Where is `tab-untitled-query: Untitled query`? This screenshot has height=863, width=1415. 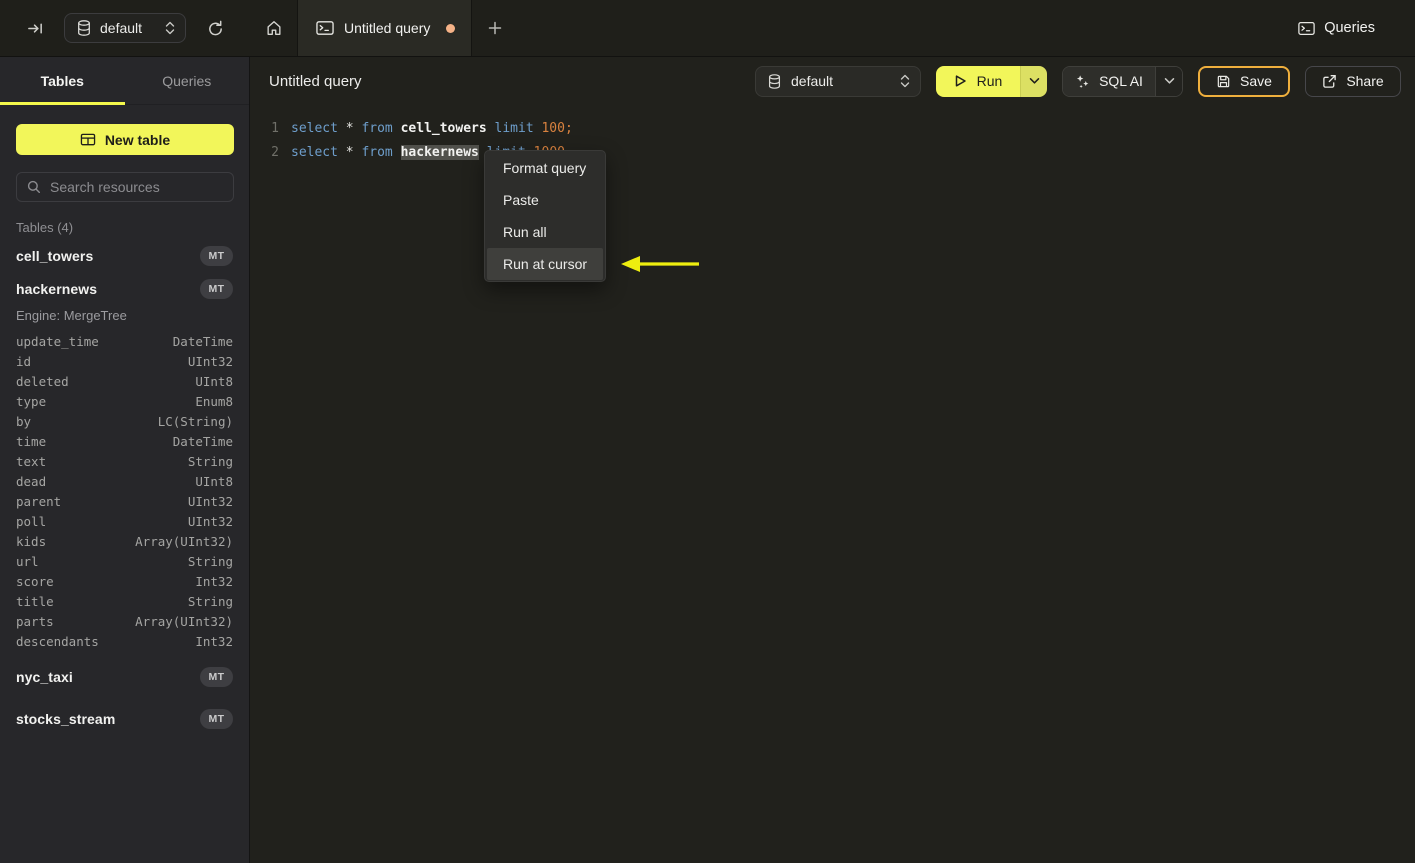
tab-untitled-query: Untitled query is located at coordinates (385, 28).